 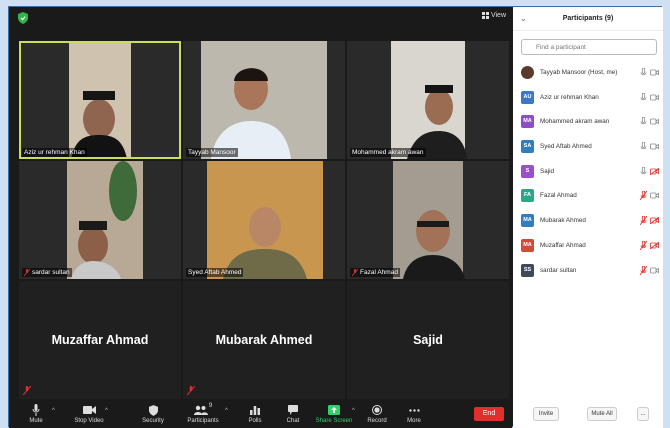 I want to click on share-screen-button: Share Screen, so click(x=334, y=413).